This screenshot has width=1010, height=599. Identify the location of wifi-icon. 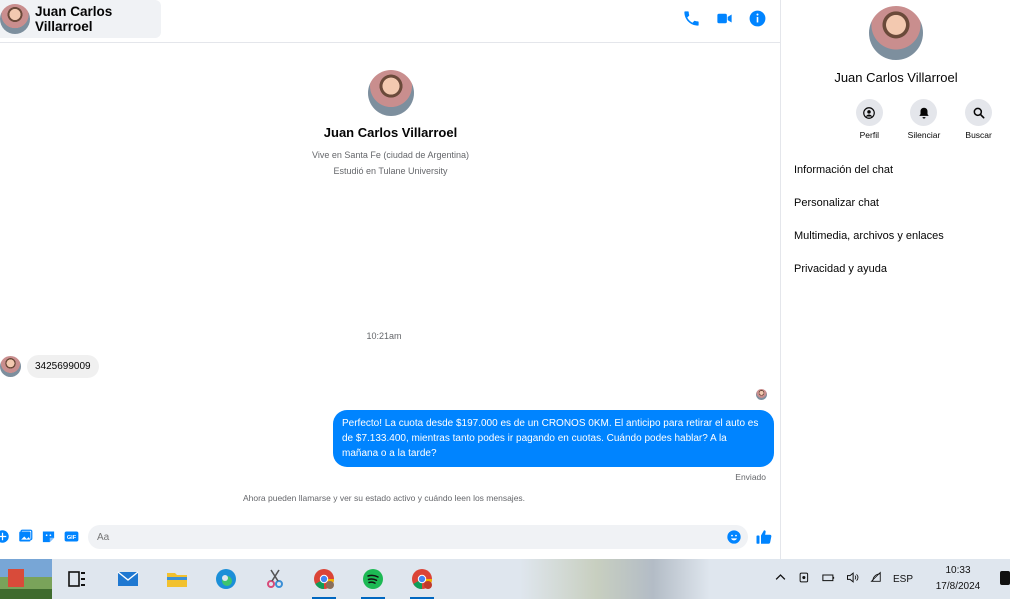
(876, 579).